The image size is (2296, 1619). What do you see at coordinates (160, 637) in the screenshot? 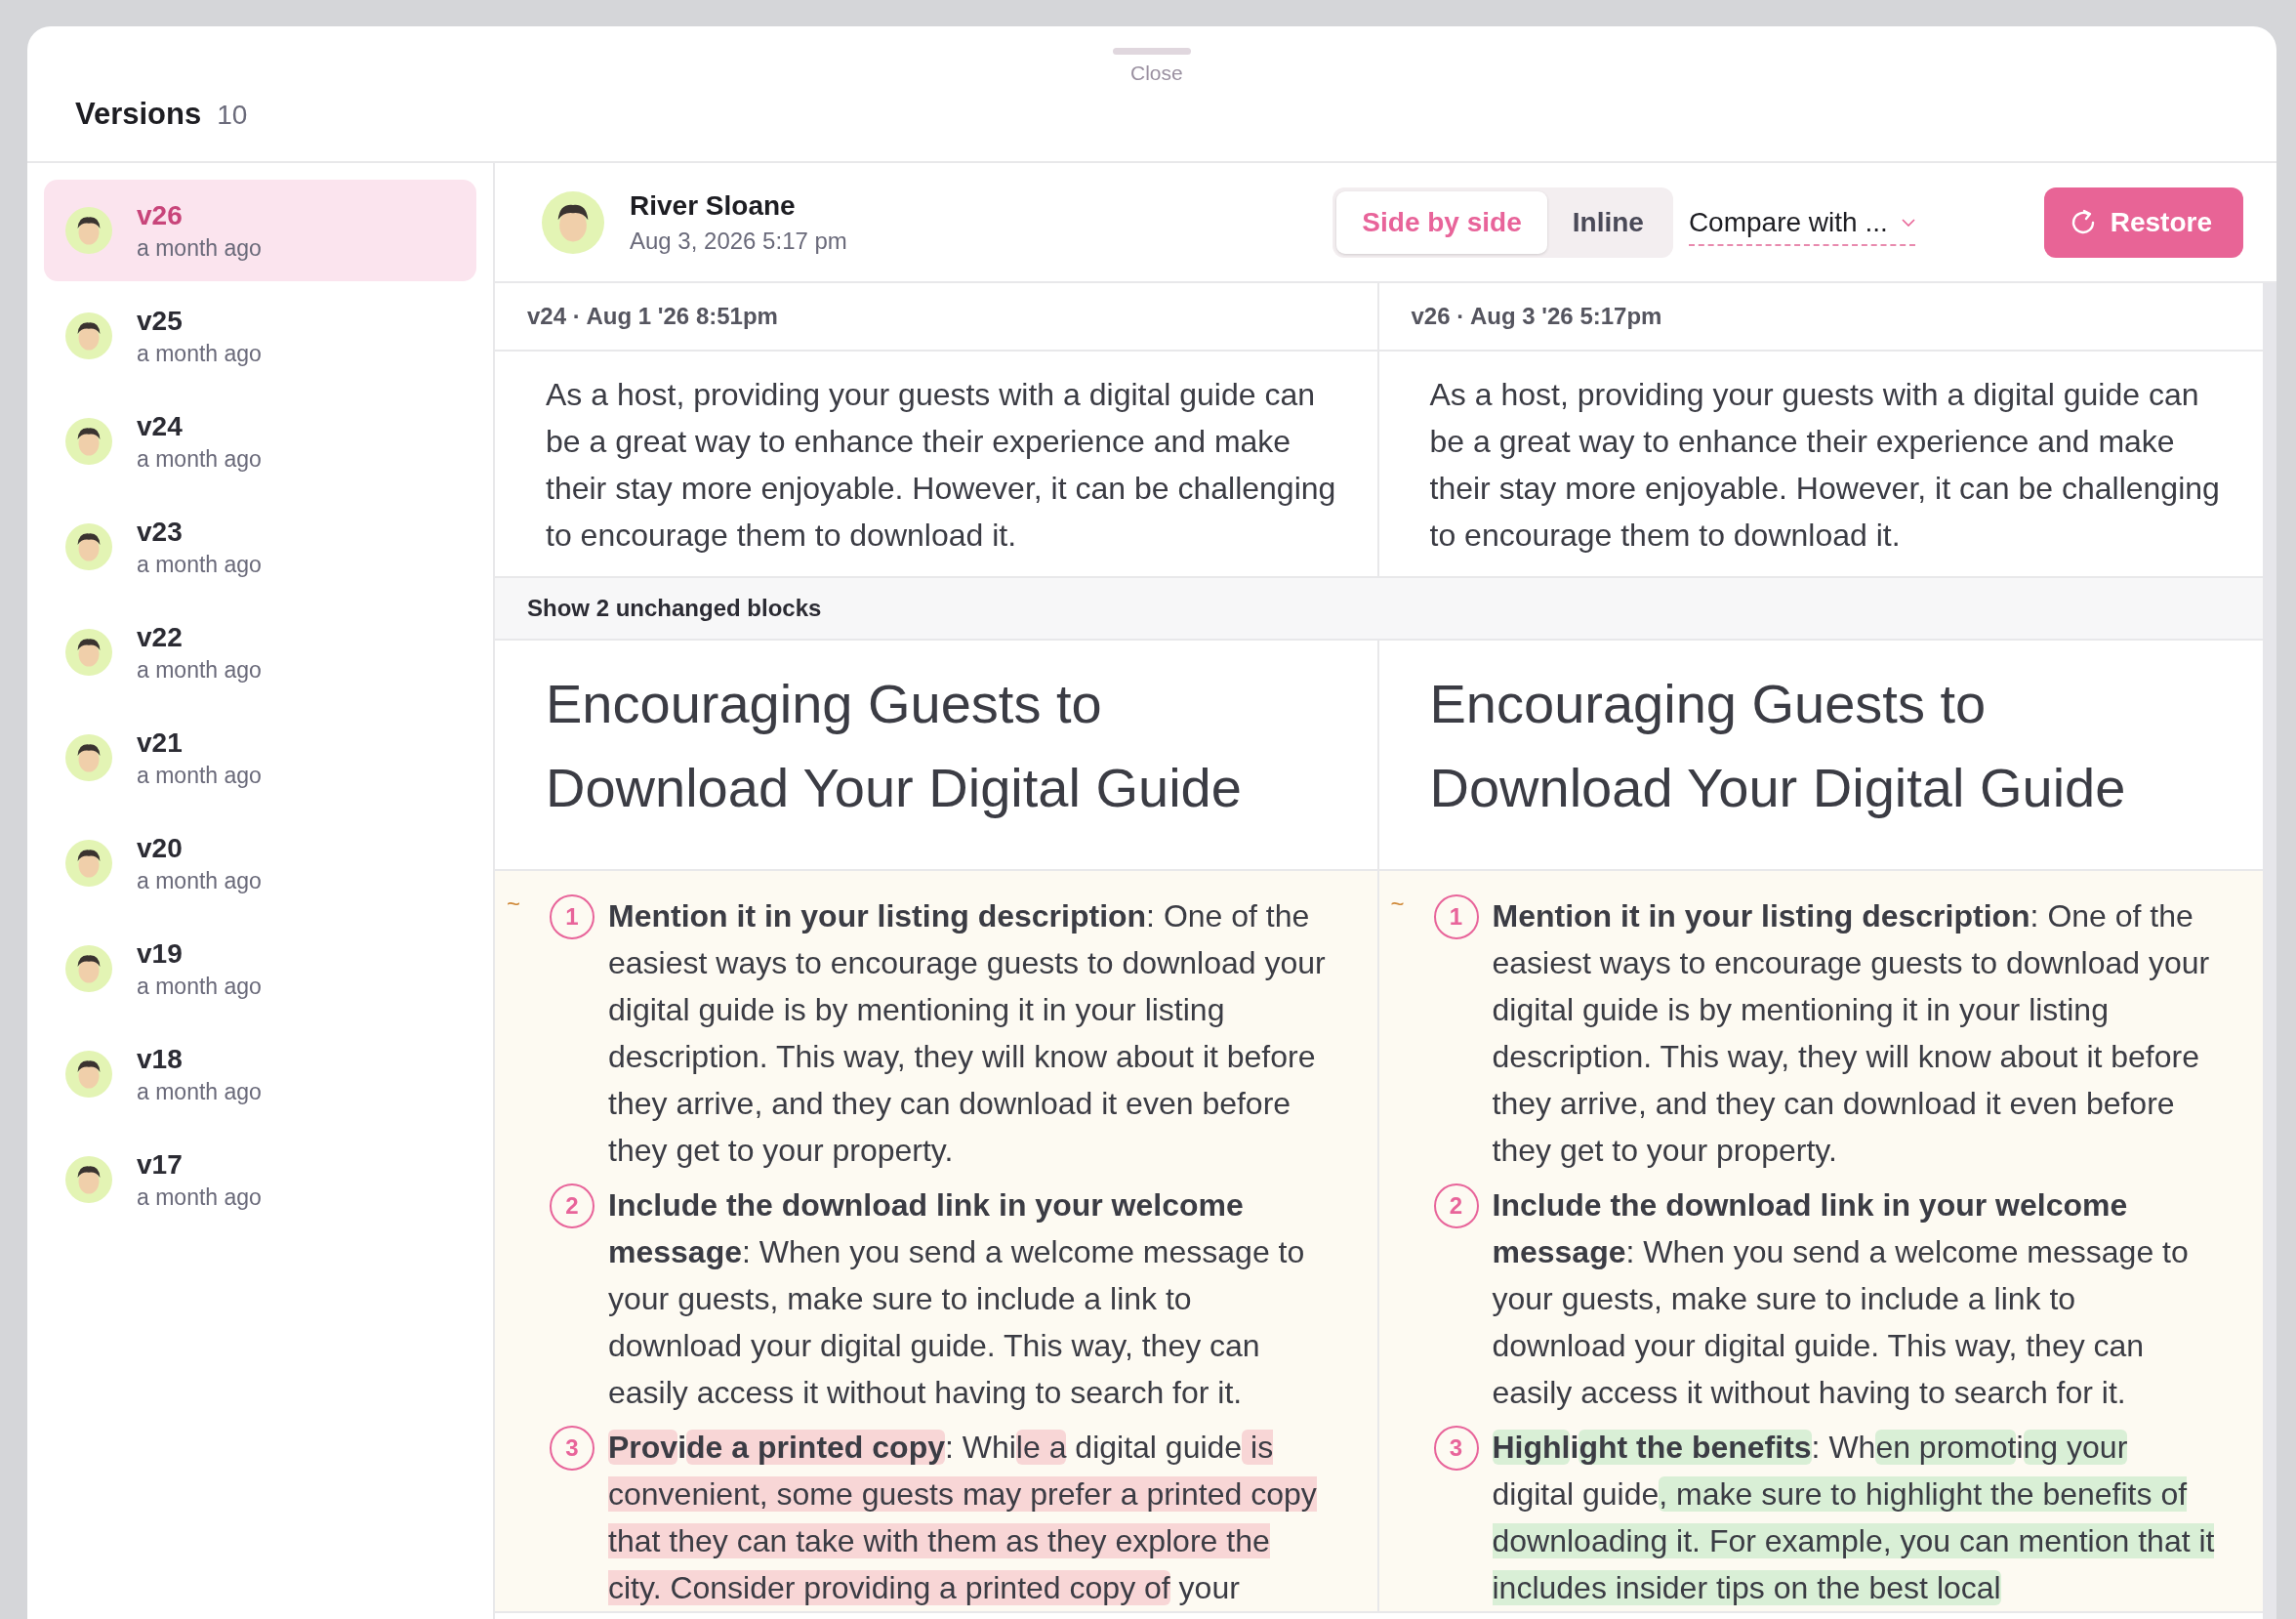
I see `version-label: v22` at bounding box center [160, 637].